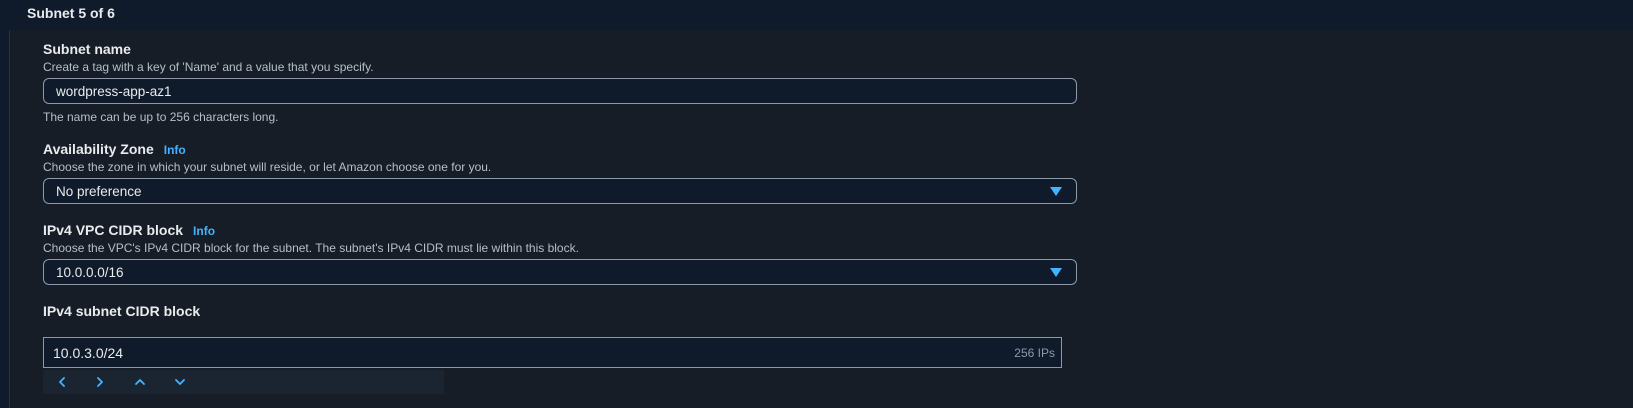  I want to click on availability-zone-selected: No preference, so click(99, 191).